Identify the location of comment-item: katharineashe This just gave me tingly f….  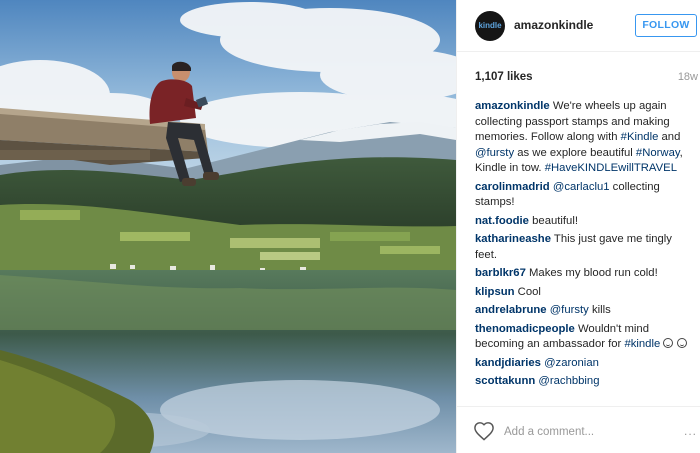
(586, 247).